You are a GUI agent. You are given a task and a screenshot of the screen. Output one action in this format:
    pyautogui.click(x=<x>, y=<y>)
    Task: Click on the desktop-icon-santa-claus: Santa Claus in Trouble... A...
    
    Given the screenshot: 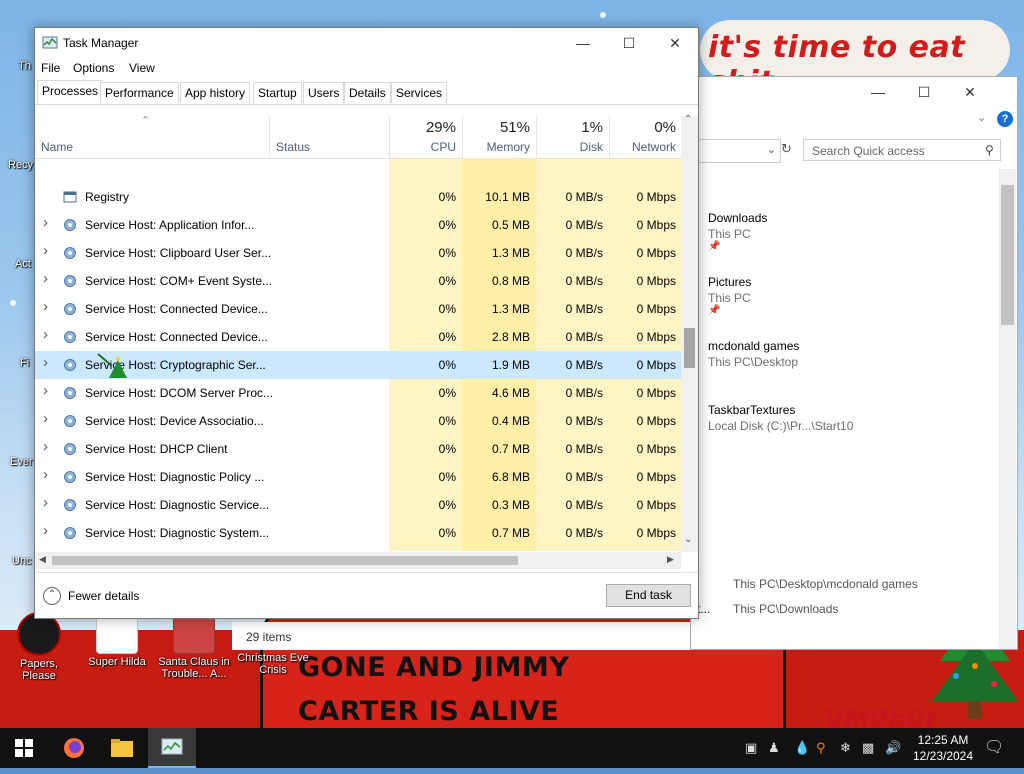 What is the action you would take?
    pyautogui.click(x=194, y=646)
    